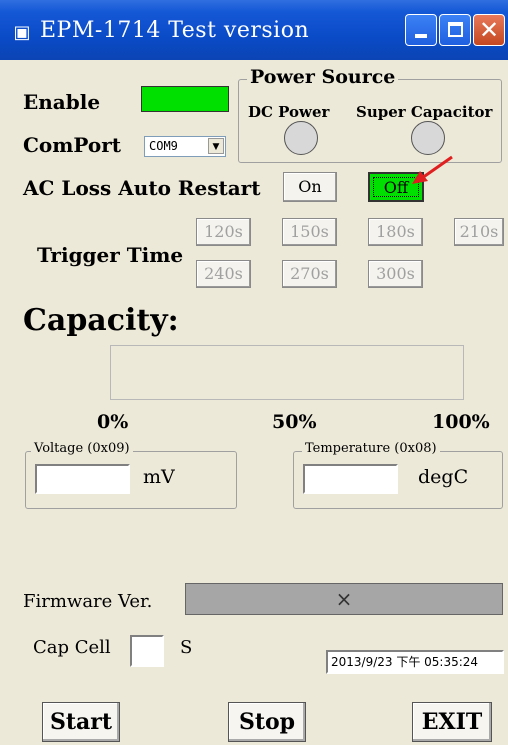  Describe the element at coordinates (371, 448) in the screenshot. I see `temperature-group-title: Temperature (0x08)` at that location.